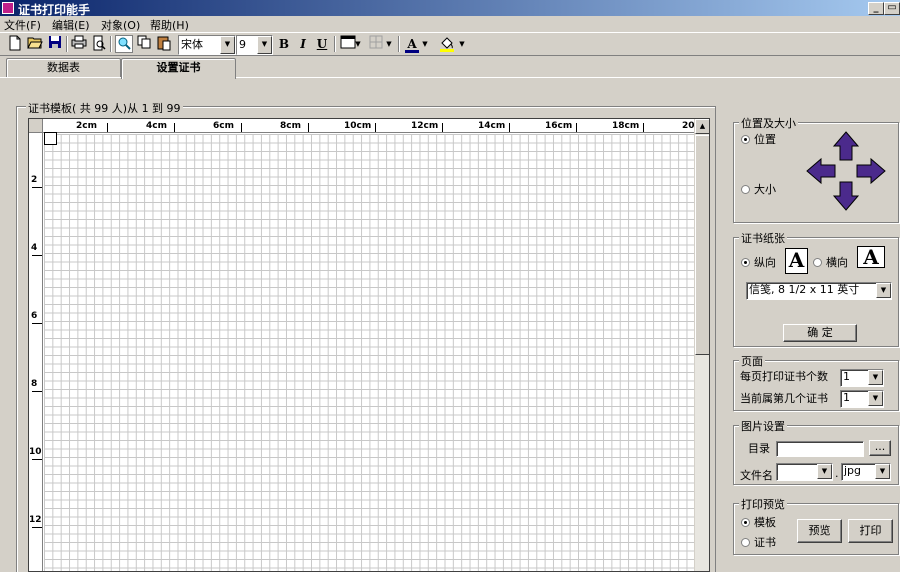  I want to click on size-radio-label: 大小, so click(765, 189).